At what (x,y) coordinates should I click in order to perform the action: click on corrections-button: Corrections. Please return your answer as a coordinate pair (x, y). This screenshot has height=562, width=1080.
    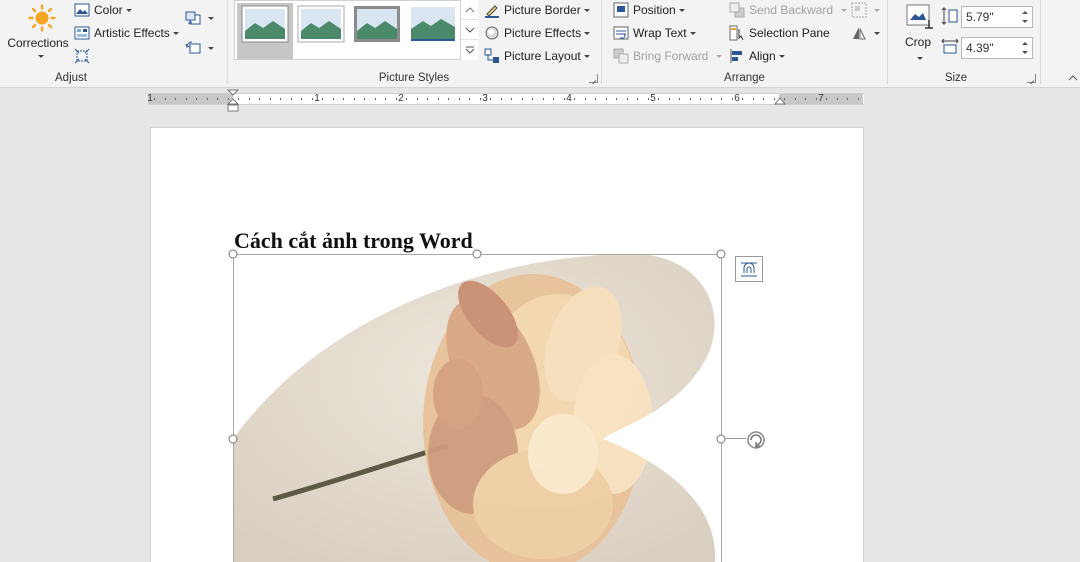
    Looking at the image, I should click on (38, 33).